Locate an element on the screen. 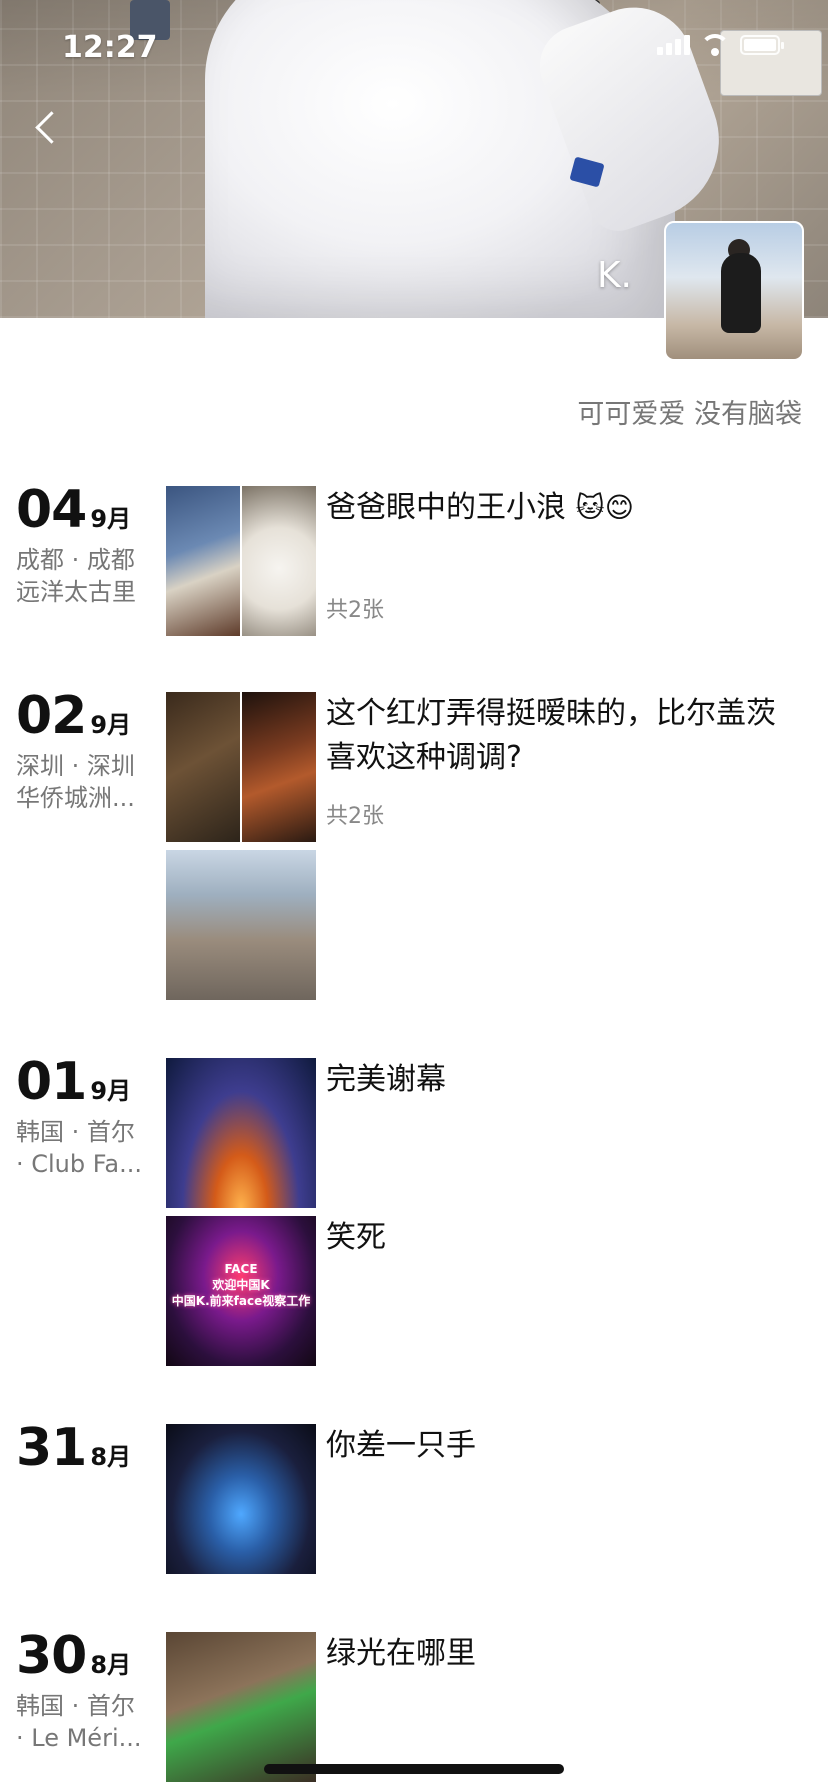 This screenshot has height=1792, width=828. post-location-line: 远洋太古里 is located at coordinates (76, 592).